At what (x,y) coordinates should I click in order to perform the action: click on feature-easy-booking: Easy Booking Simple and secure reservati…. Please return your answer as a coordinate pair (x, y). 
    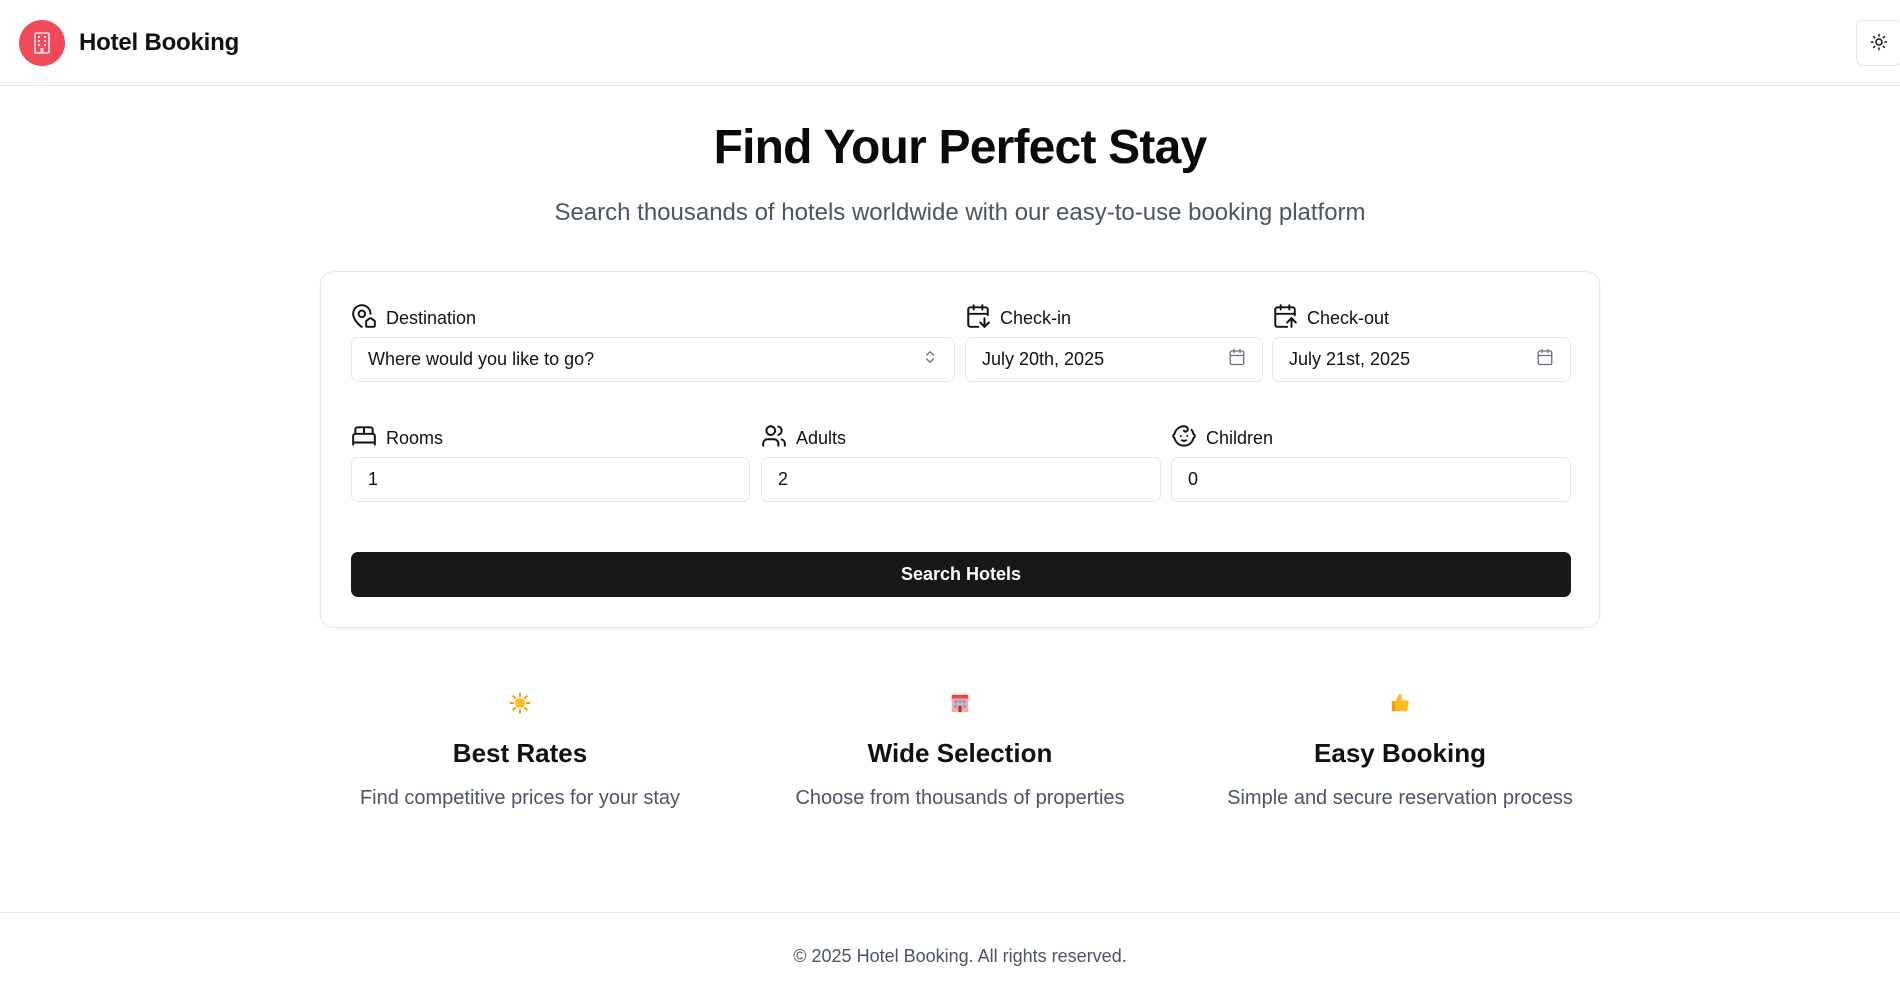
    Looking at the image, I should click on (1400, 750).